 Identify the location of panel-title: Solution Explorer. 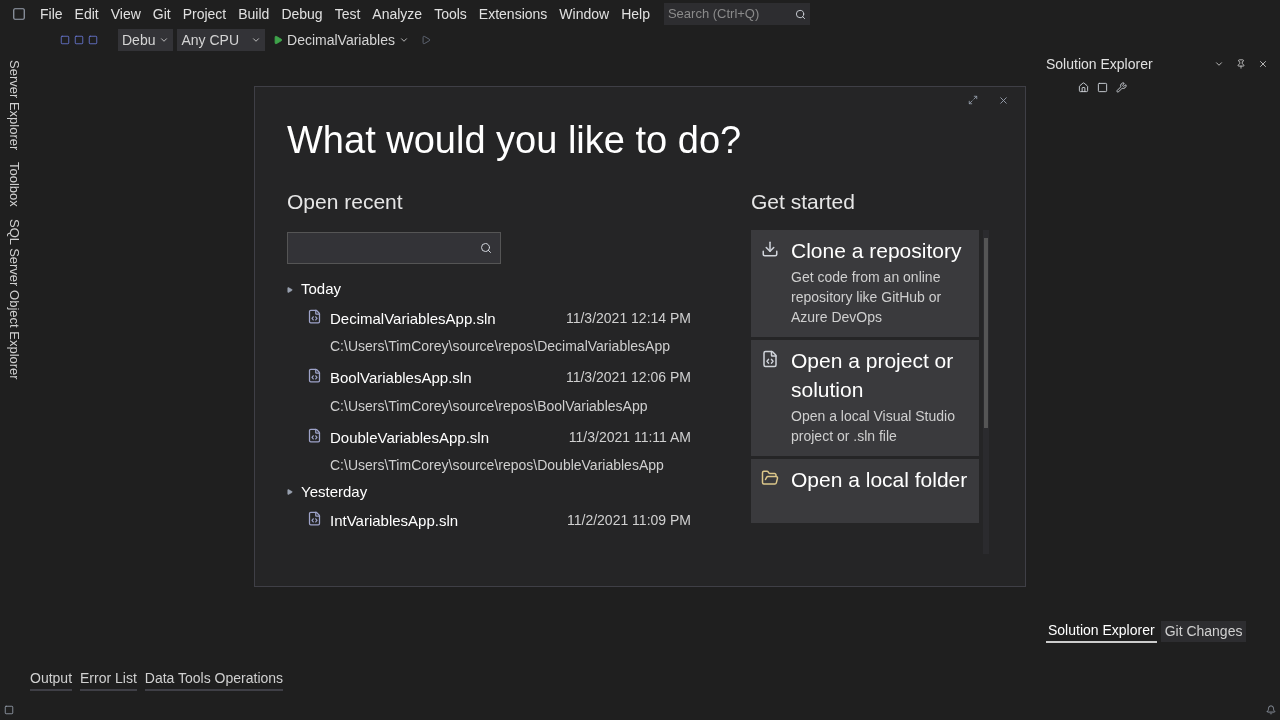
(1099, 64).